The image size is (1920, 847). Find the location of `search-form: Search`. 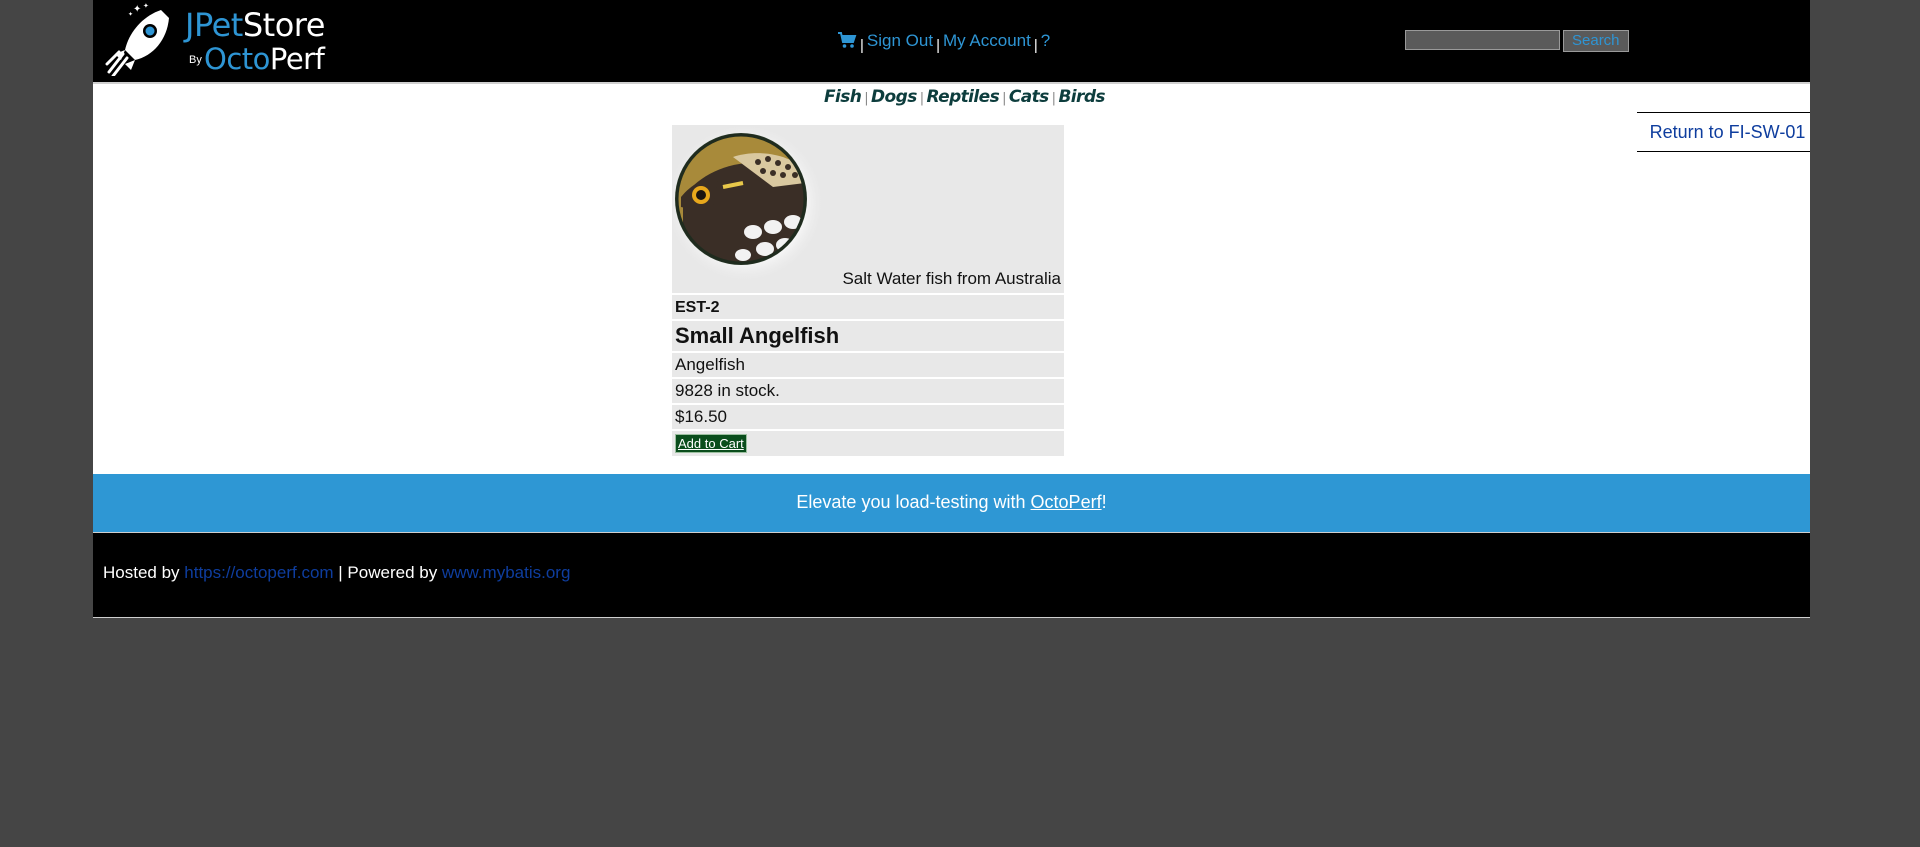

search-form: Search is located at coordinates (1517, 41).